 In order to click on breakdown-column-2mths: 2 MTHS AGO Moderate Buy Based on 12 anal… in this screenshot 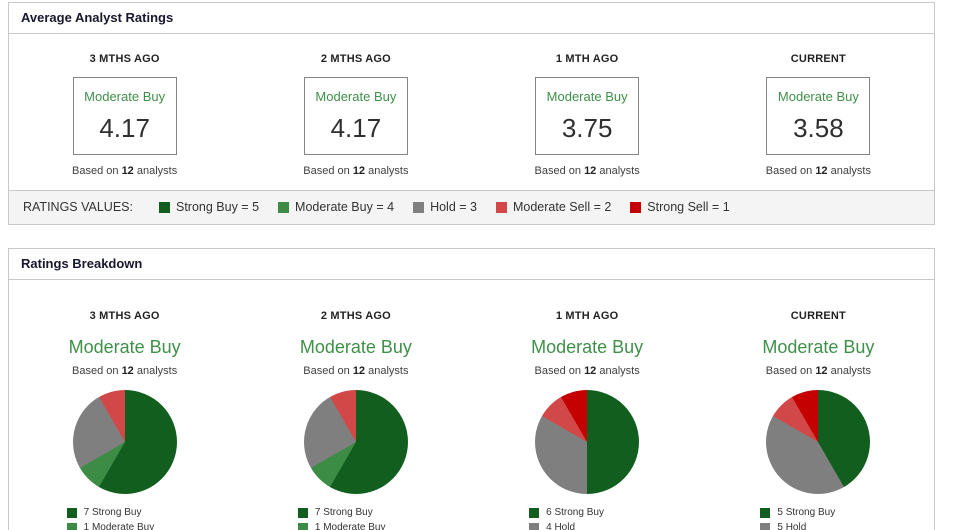, I will do `click(355, 420)`.